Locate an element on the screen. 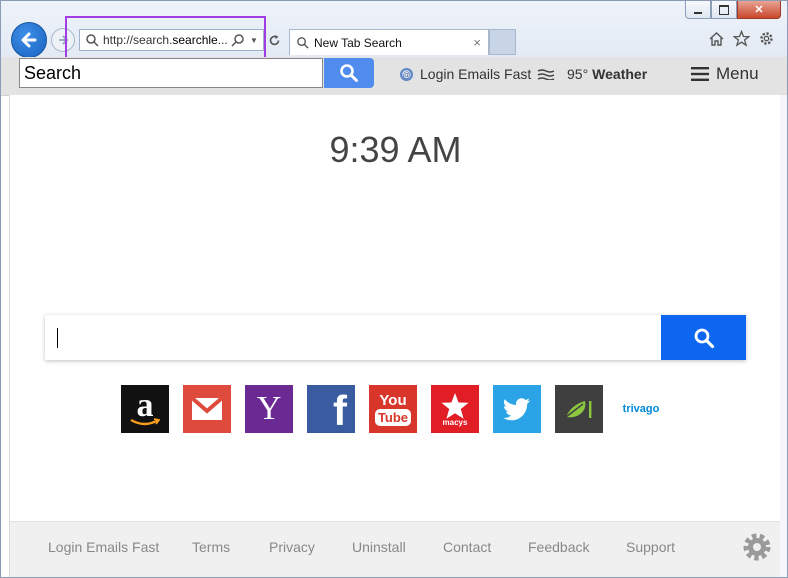 The height and width of the screenshot is (578, 788). tile-tripadvisor is located at coordinates (579, 409).